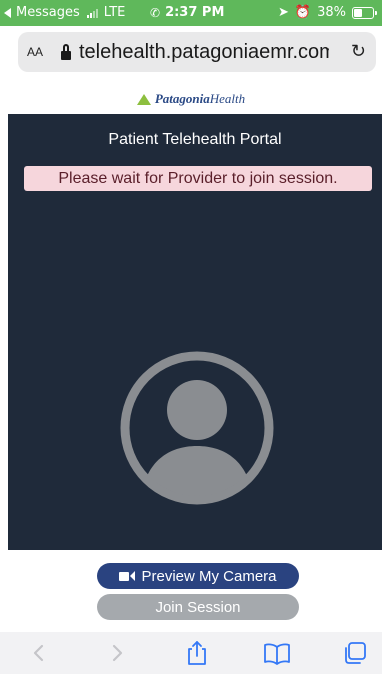 This screenshot has height=674, width=382. What do you see at coordinates (277, 653) in the screenshot?
I see `bookmarks-icon` at bounding box center [277, 653].